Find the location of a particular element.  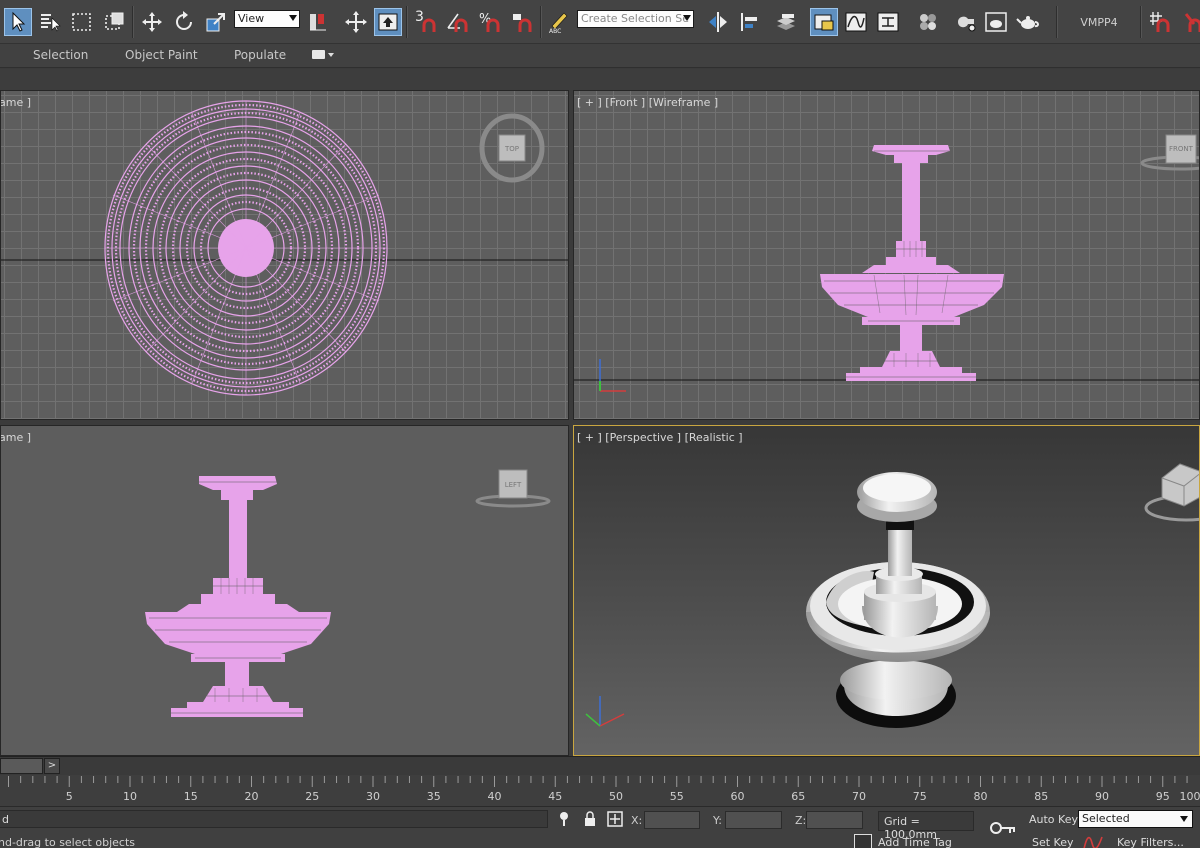

named-selection-dropdown: Create Selection Se is located at coordinates (635, 19).